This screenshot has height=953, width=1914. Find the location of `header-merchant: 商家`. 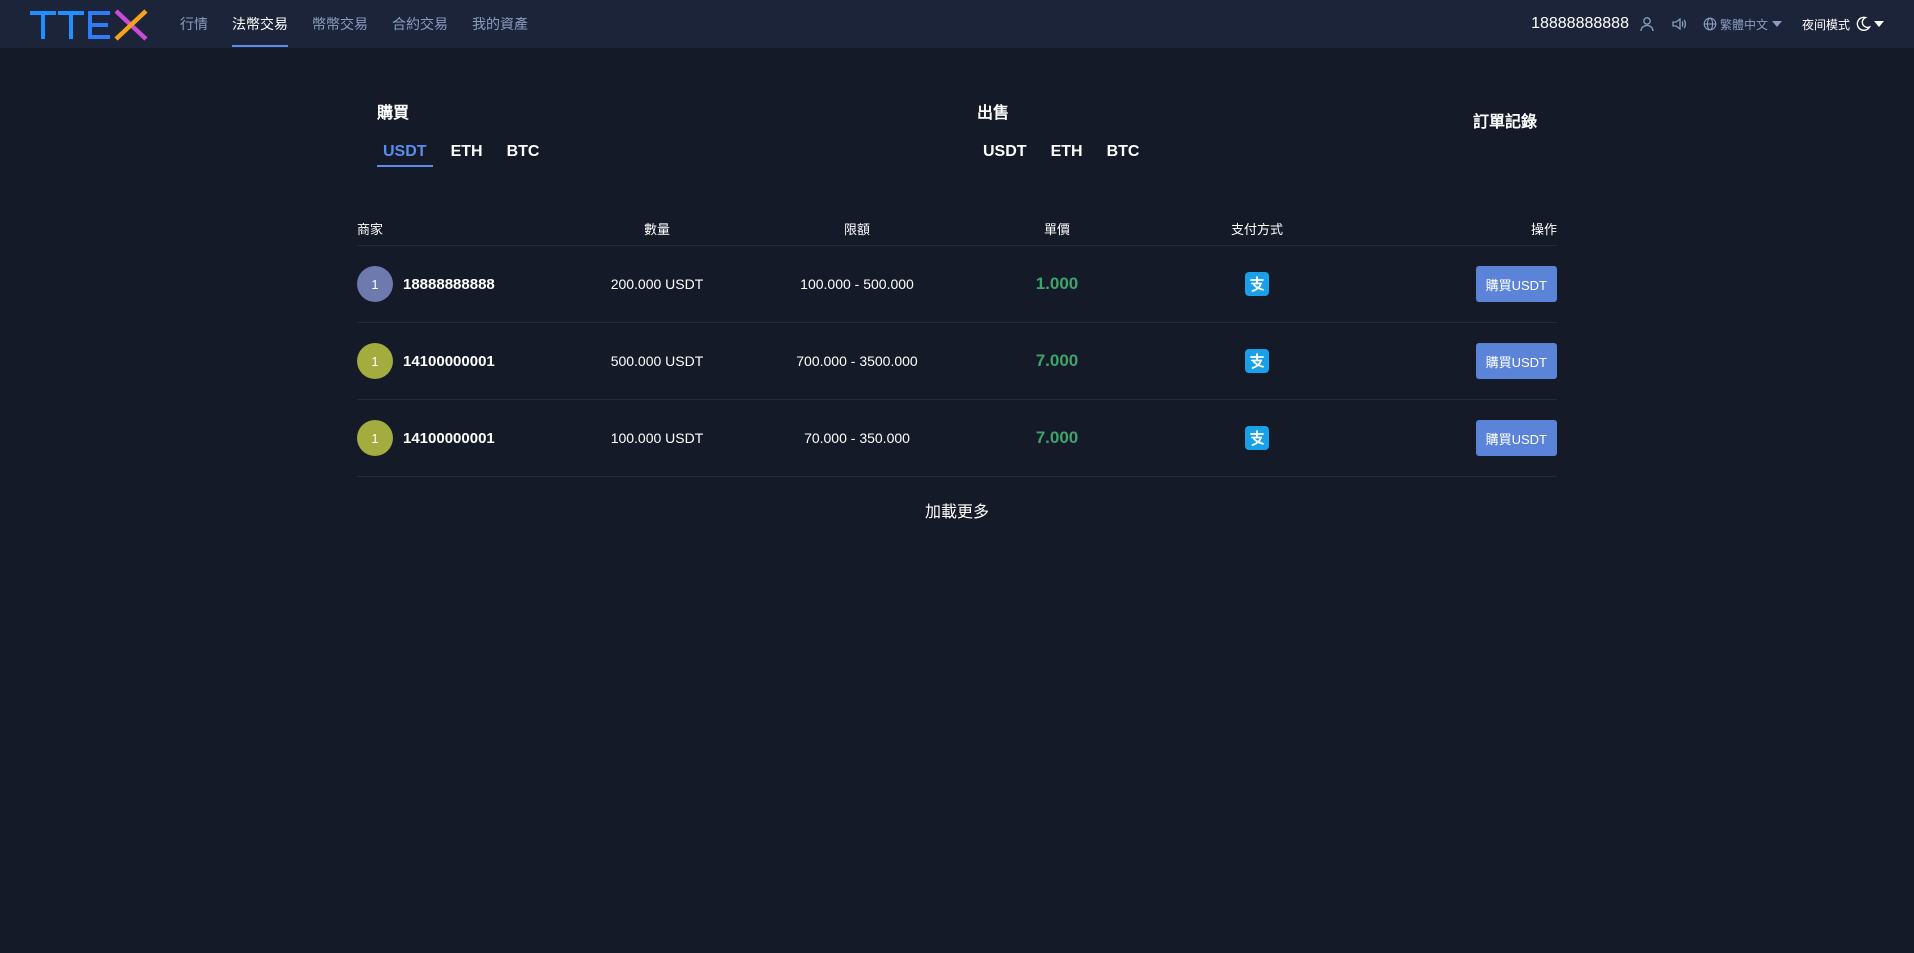

header-merchant: 商家 is located at coordinates (370, 229).